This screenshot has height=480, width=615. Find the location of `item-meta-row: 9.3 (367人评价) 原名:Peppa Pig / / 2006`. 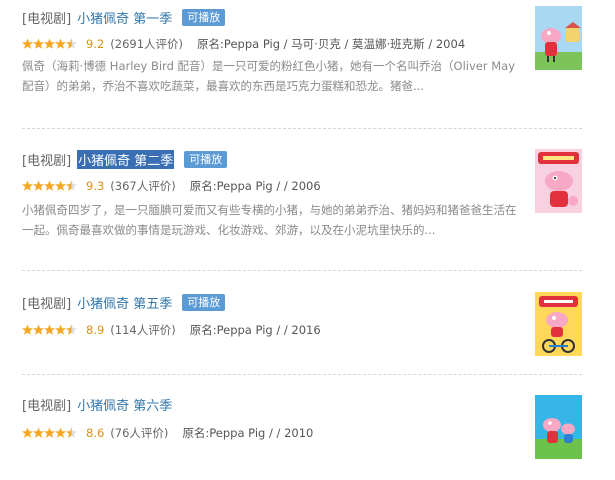

item-meta-row: 9.3 (367人评价) 原名:Peppa Pig / / 2006 is located at coordinates (171, 186).